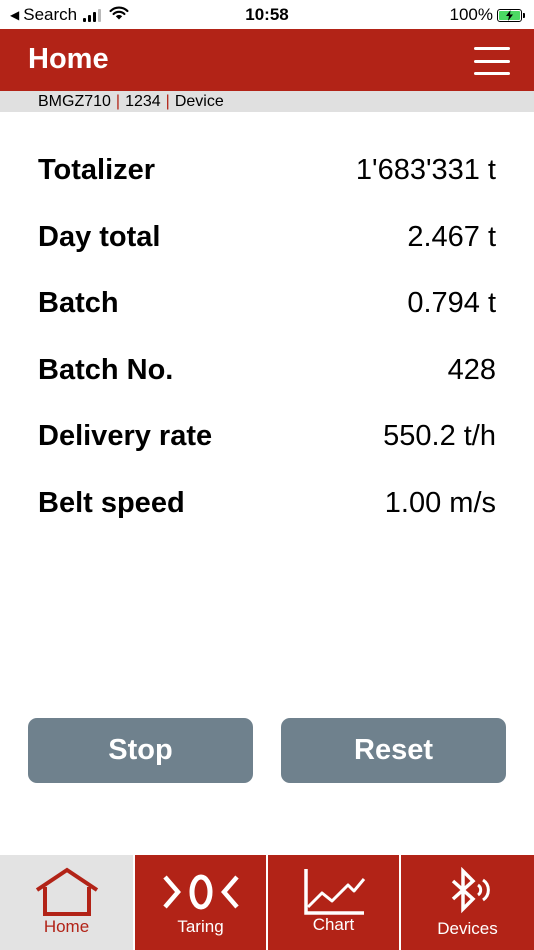  Describe the element at coordinates (78, 303) in the screenshot. I see `measurement-label: Batch` at that location.